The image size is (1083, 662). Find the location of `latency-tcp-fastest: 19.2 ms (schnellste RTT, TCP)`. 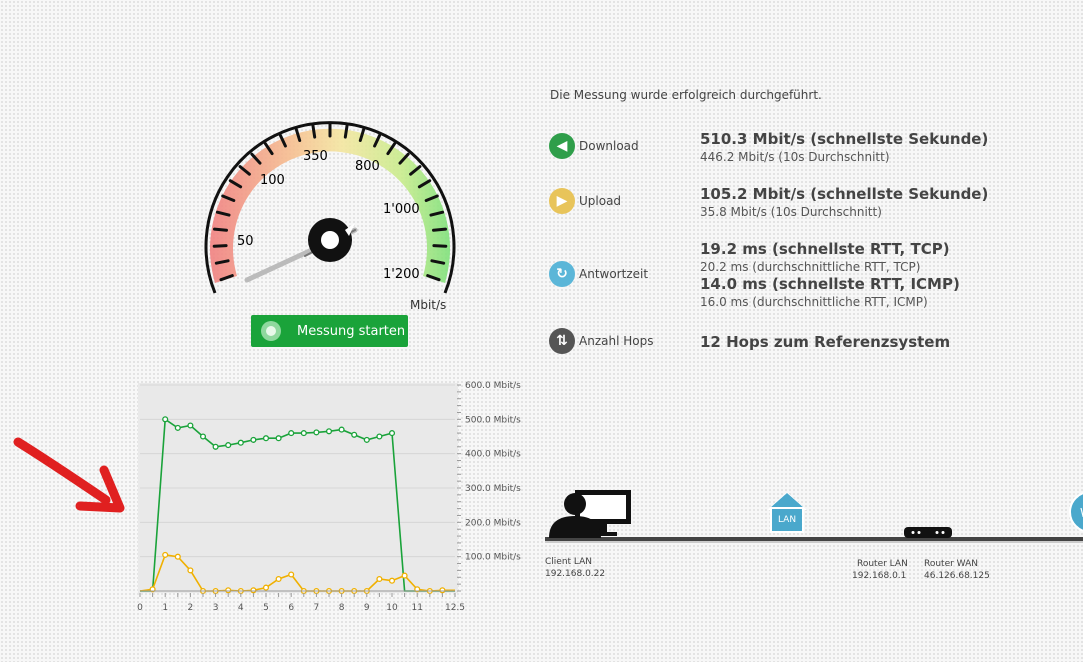

latency-tcp-fastest: 19.2 ms (schnellste RTT, TCP) is located at coordinates (825, 249).